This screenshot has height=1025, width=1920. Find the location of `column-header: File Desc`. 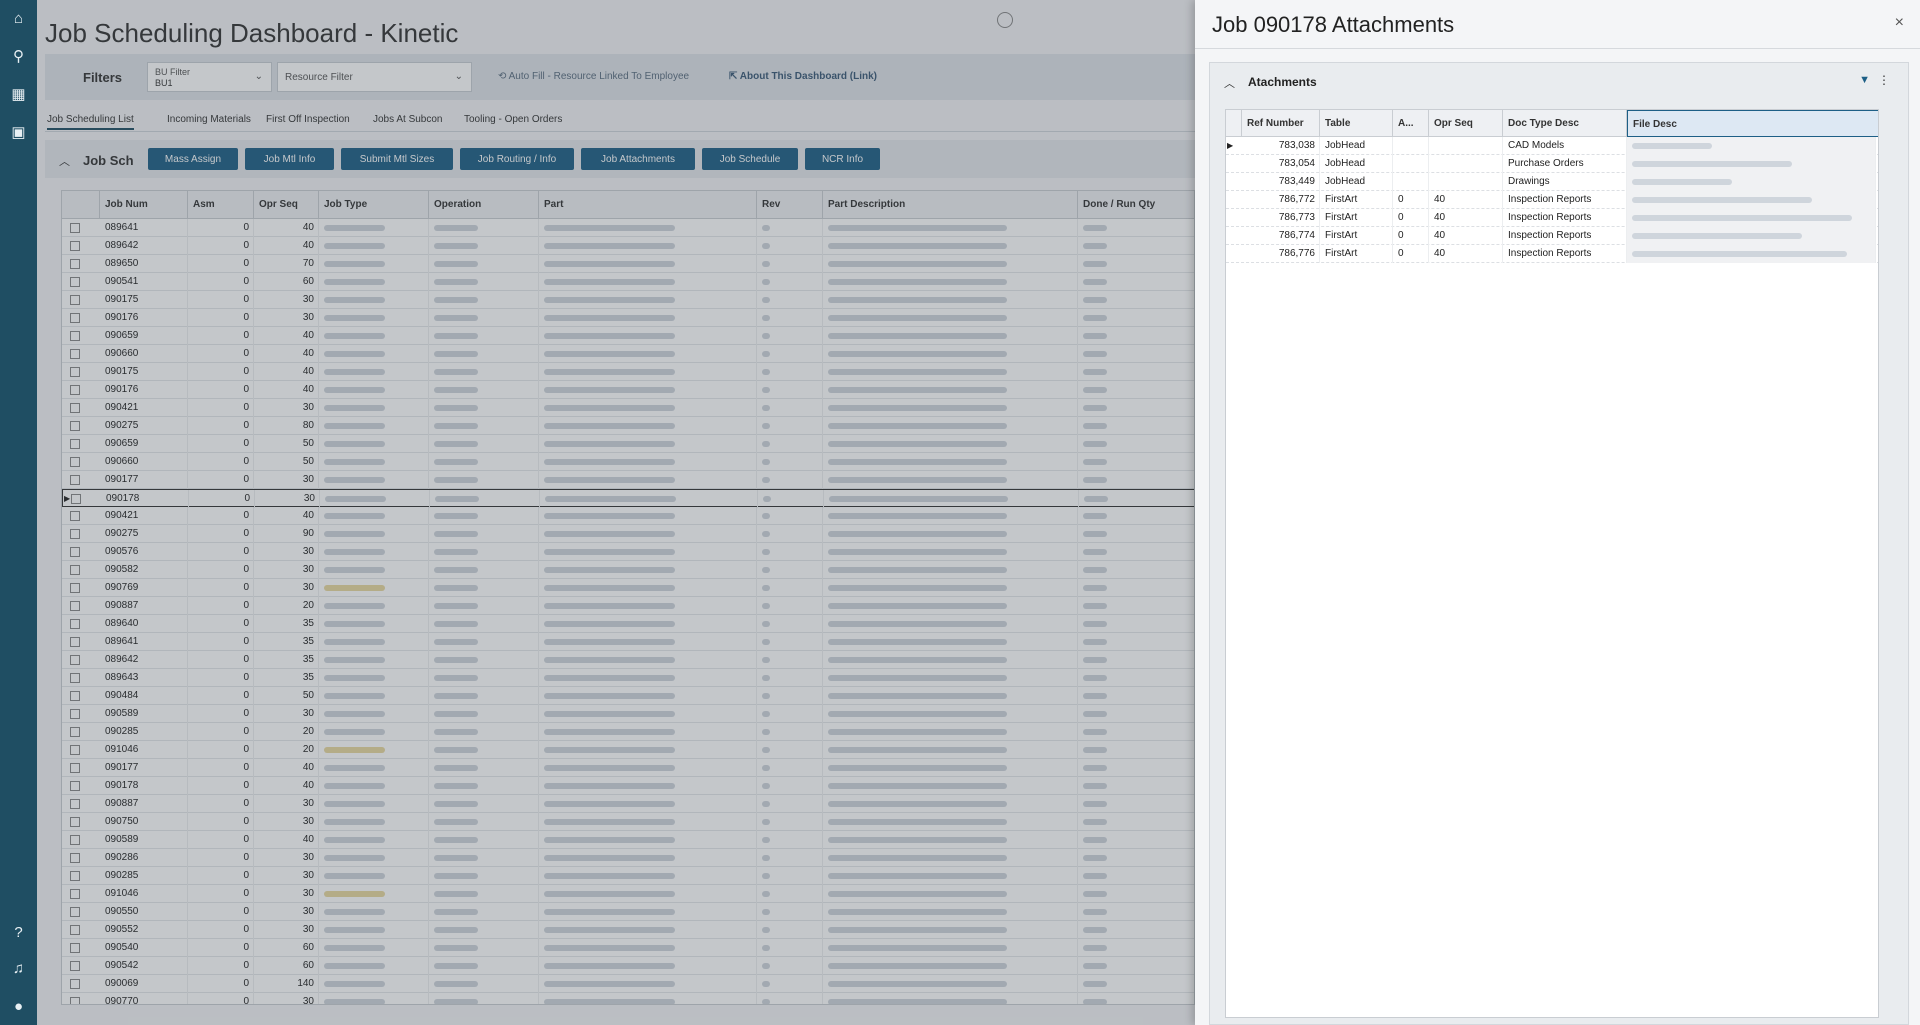

column-header: File Desc is located at coordinates (1752, 123).